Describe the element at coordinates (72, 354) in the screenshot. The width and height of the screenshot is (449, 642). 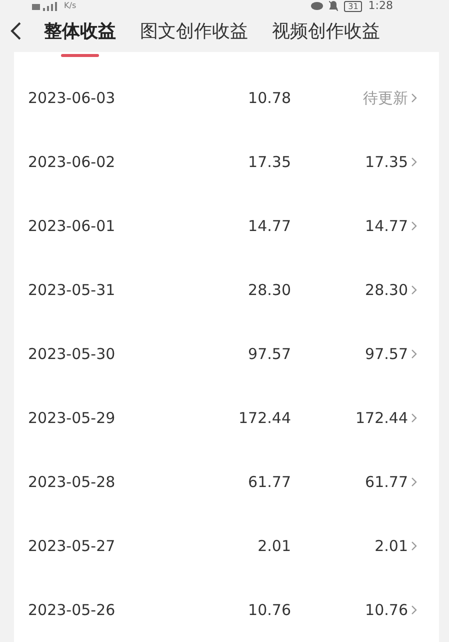
I see `date-text: 2023-05-30` at that location.